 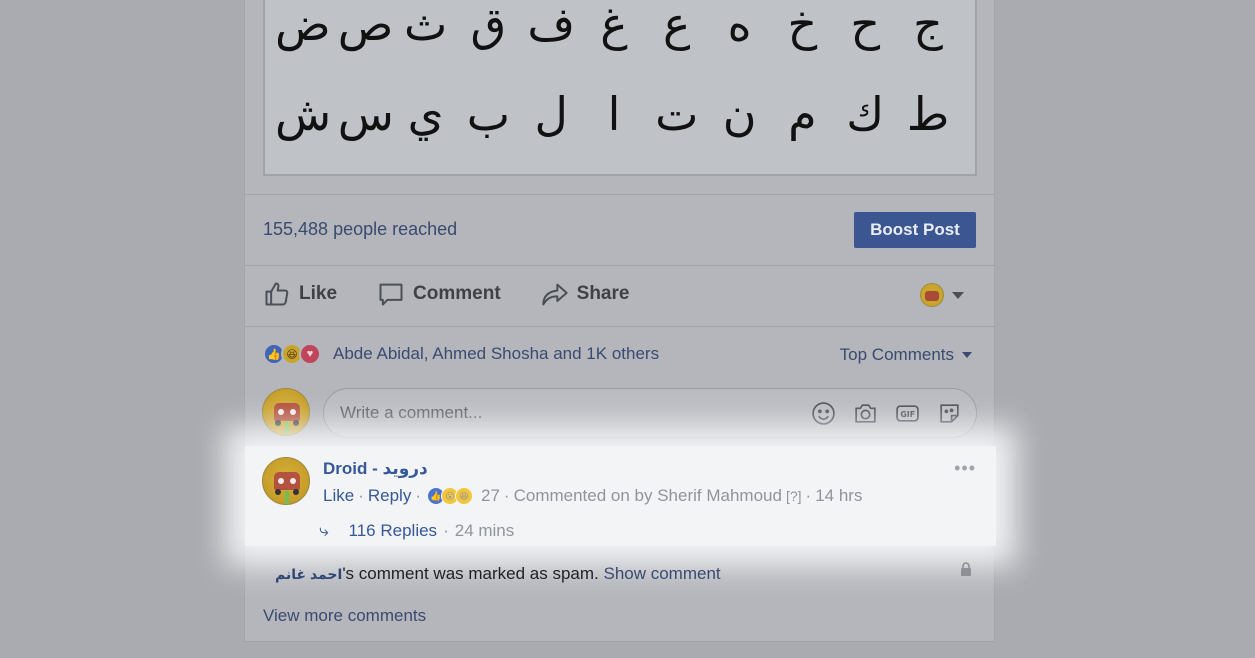 What do you see at coordinates (490, 495) in the screenshot?
I see `reaction-count: 27` at bounding box center [490, 495].